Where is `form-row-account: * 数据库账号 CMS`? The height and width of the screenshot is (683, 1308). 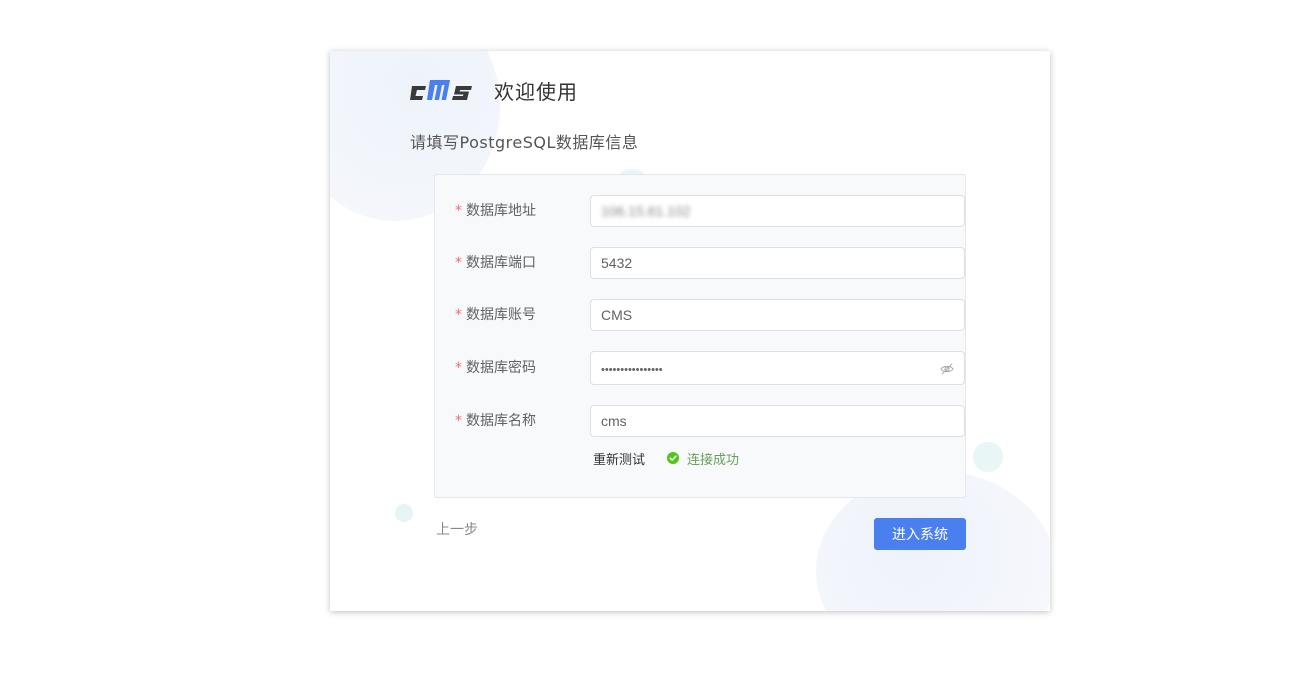 form-row-account: * 数据库账号 CMS is located at coordinates (700, 315).